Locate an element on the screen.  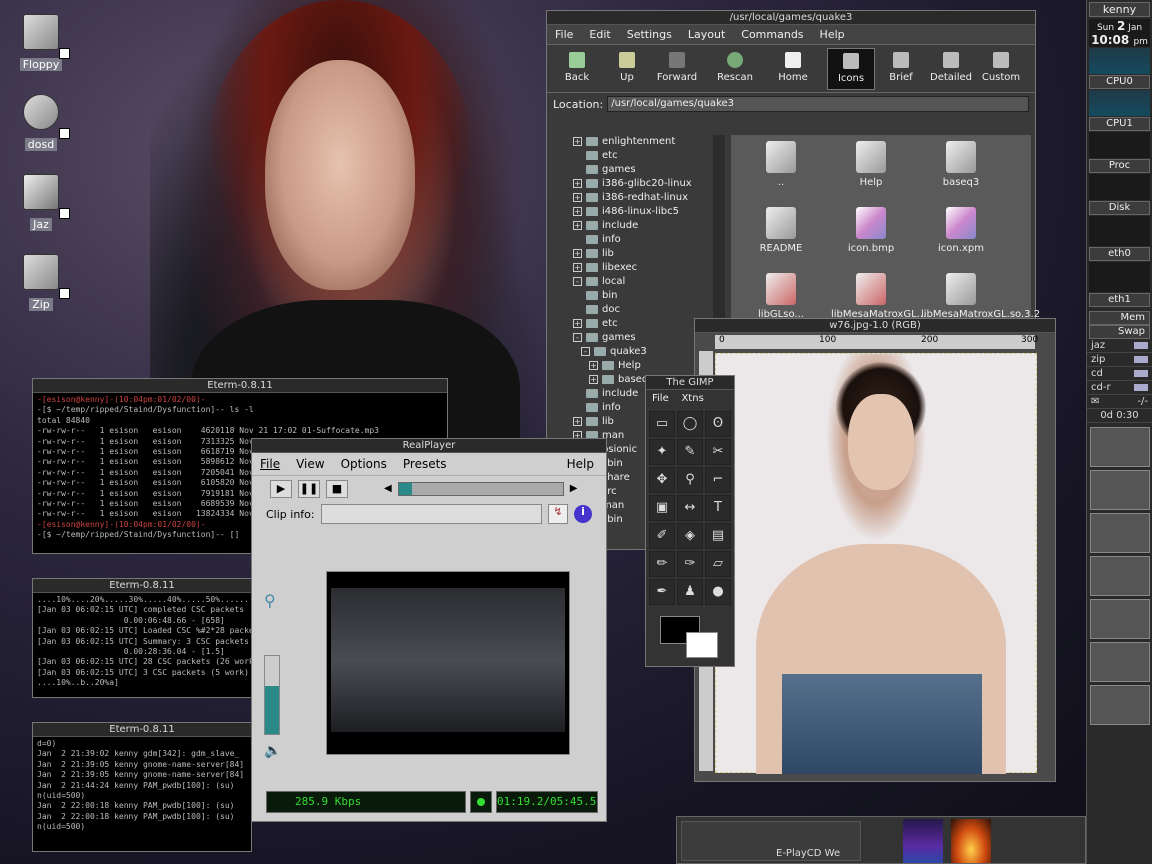
clone-icon: ♟ is located at coordinates (690, 592).